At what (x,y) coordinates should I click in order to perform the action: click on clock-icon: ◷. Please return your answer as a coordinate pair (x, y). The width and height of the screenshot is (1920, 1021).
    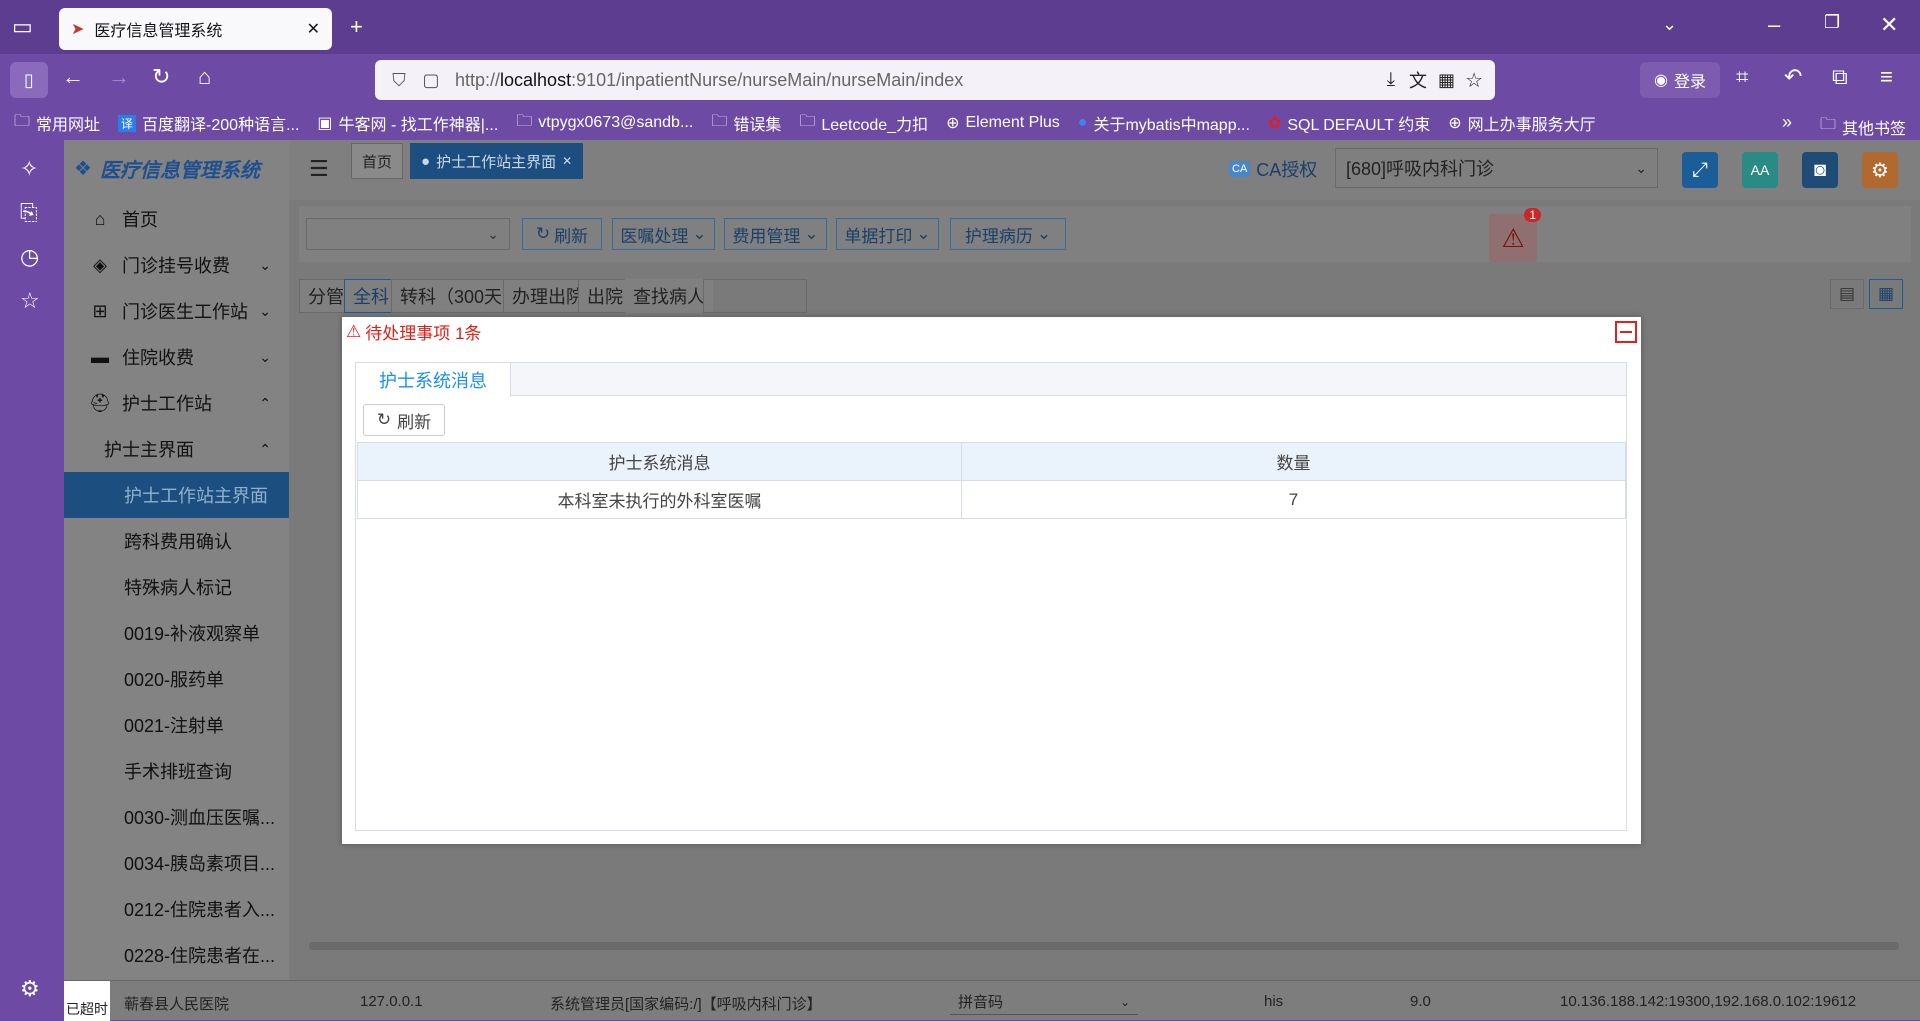
    Looking at the image, I should click on (29, 257).